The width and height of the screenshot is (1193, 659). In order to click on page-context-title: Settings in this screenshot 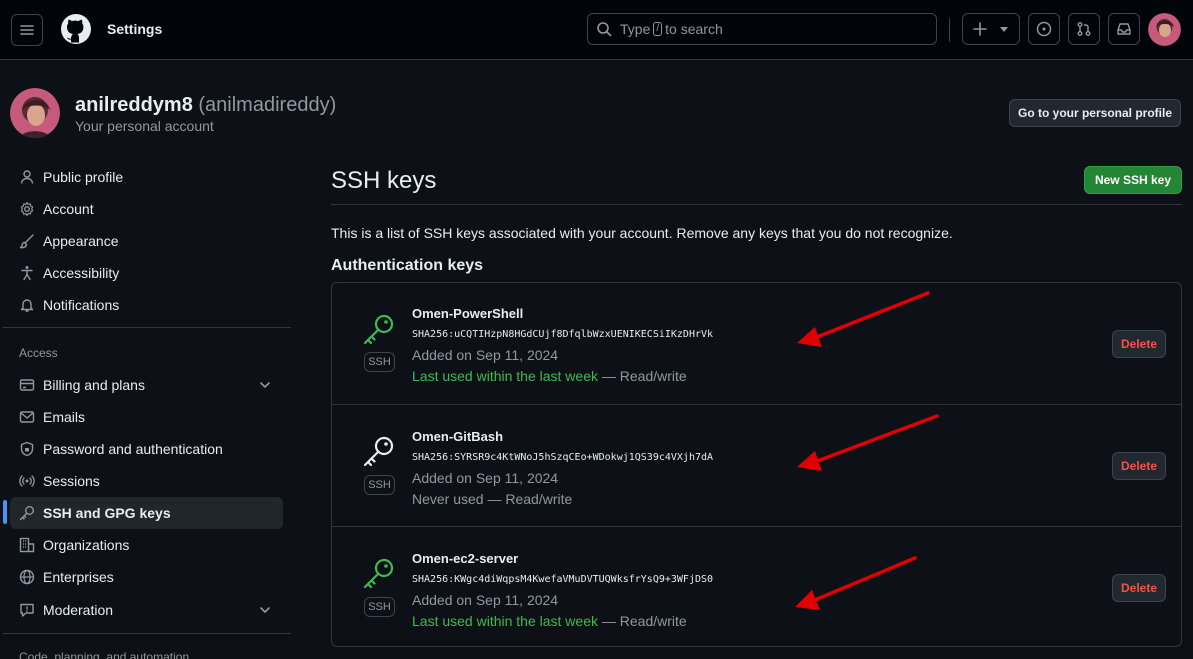, I will do `click(134, 29)`.